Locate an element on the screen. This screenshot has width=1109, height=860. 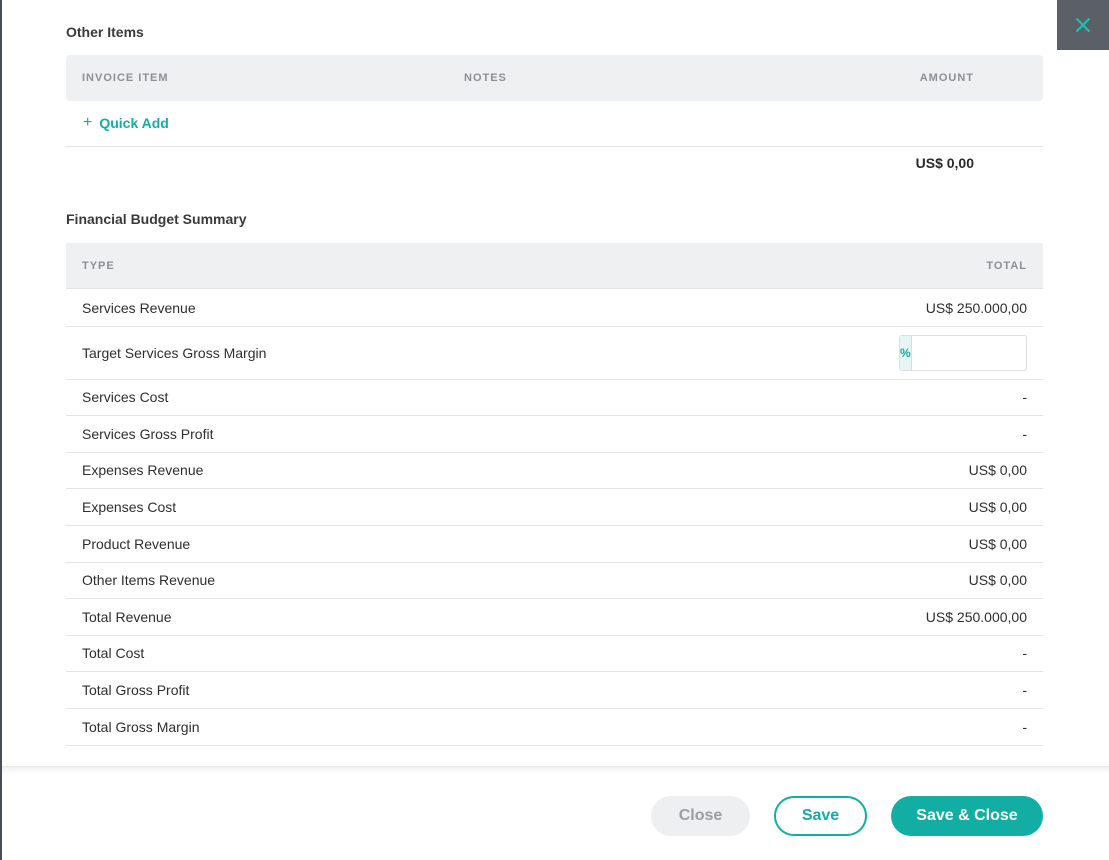
table-row: Total Gross Profit - is located at coordinates (554, 690).